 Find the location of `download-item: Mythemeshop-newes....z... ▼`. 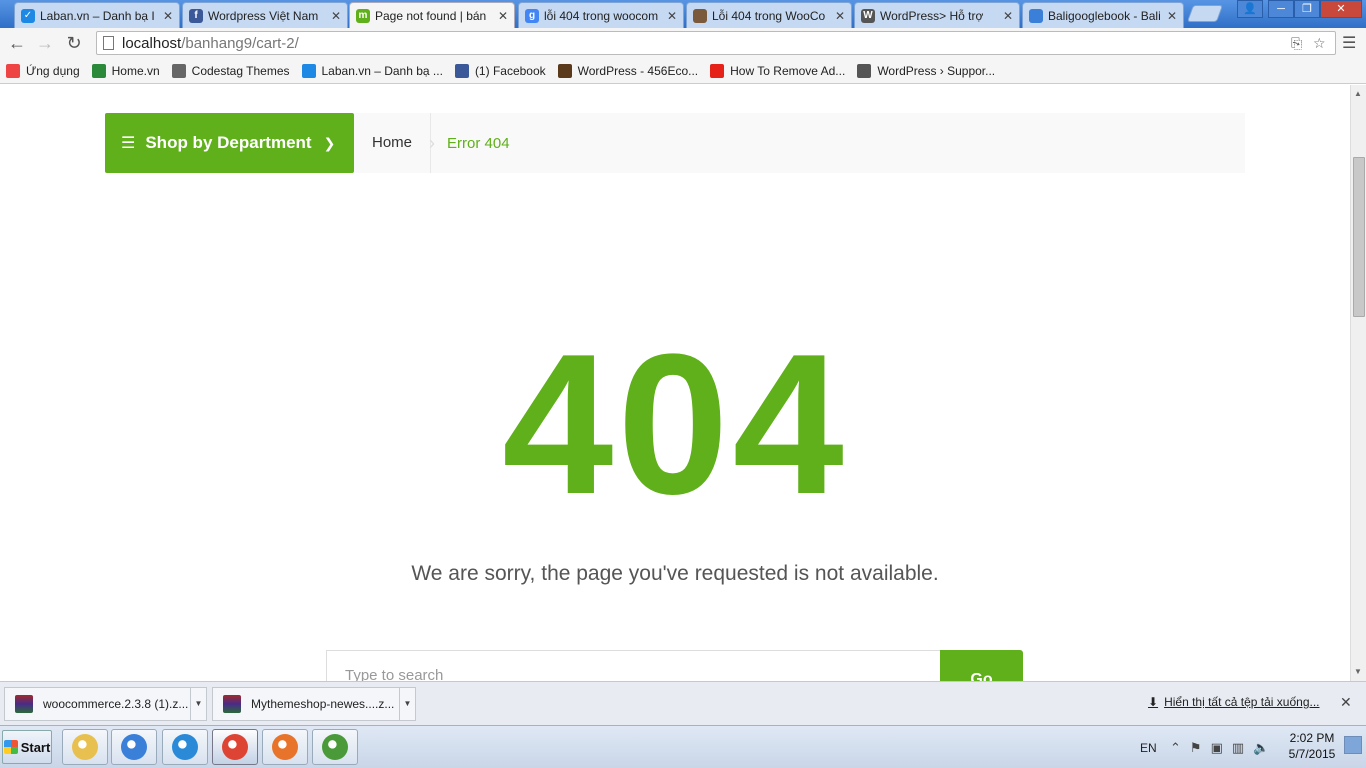

download-item: Mythemeshop-newes....z... ▼ is located at coordinates (314, 704).